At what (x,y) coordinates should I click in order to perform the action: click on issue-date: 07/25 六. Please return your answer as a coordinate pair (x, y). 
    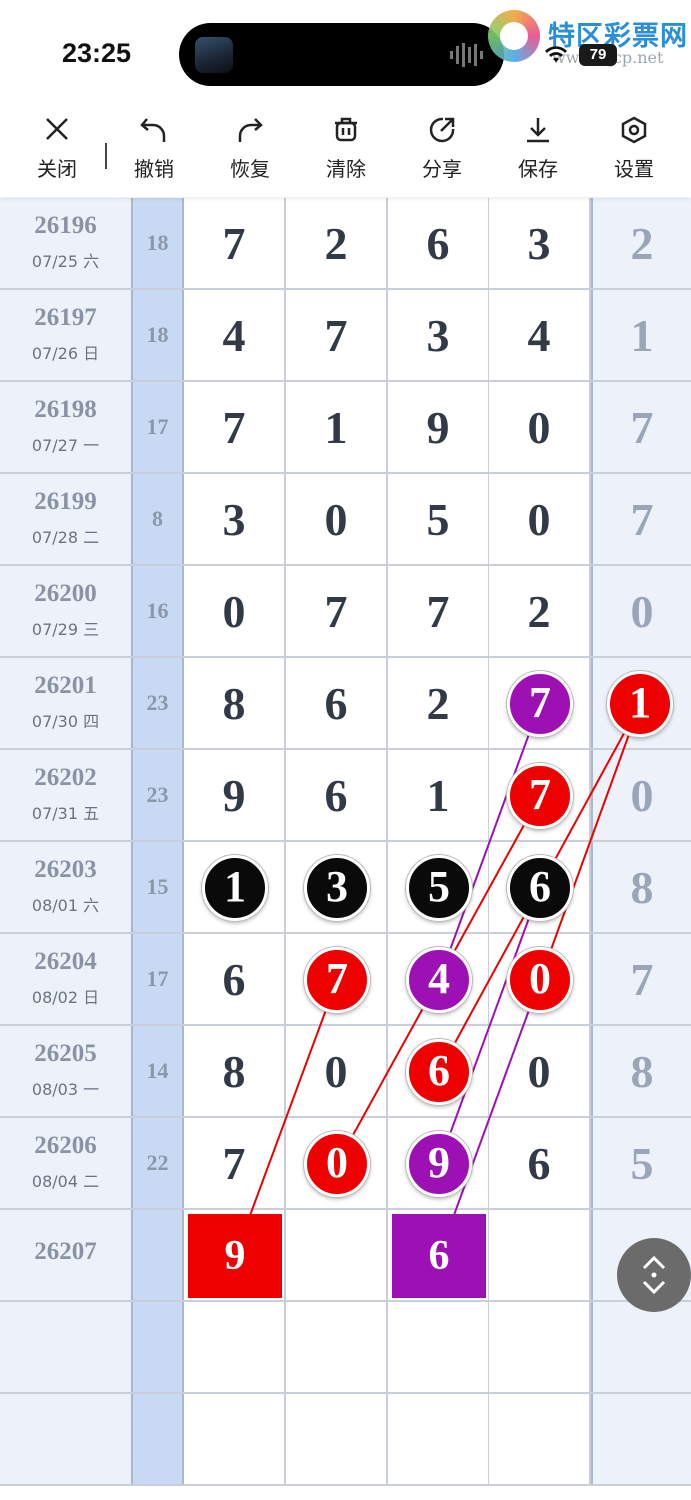
    Looking at the image, I should click on (65, 261).